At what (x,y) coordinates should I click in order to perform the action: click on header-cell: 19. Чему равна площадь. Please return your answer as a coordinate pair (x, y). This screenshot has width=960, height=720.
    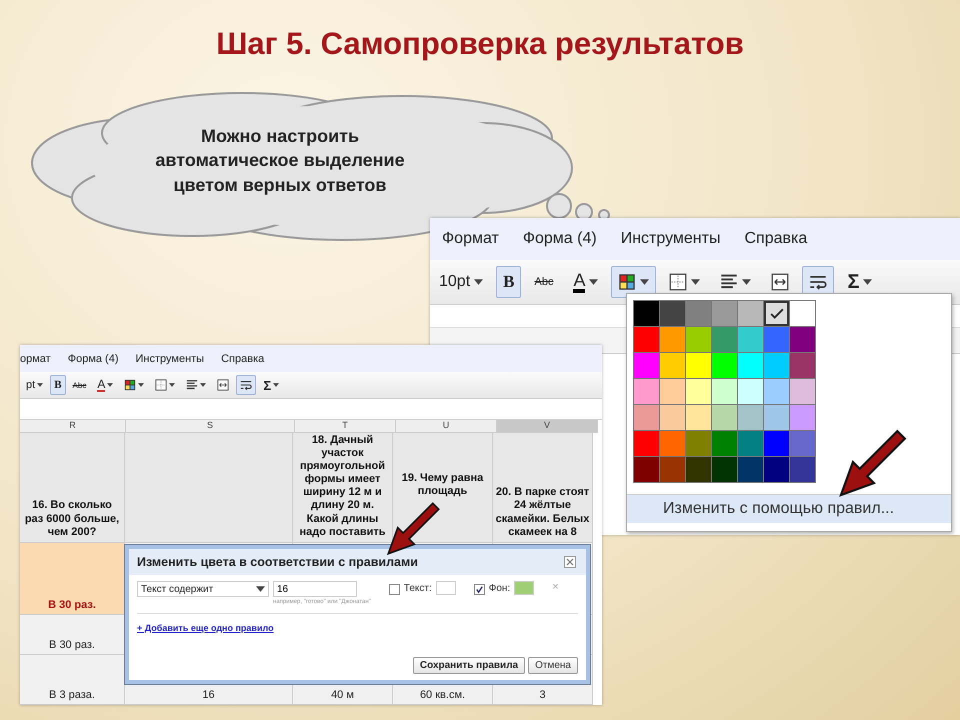
    Looking at the image, I should click on (443, 488).